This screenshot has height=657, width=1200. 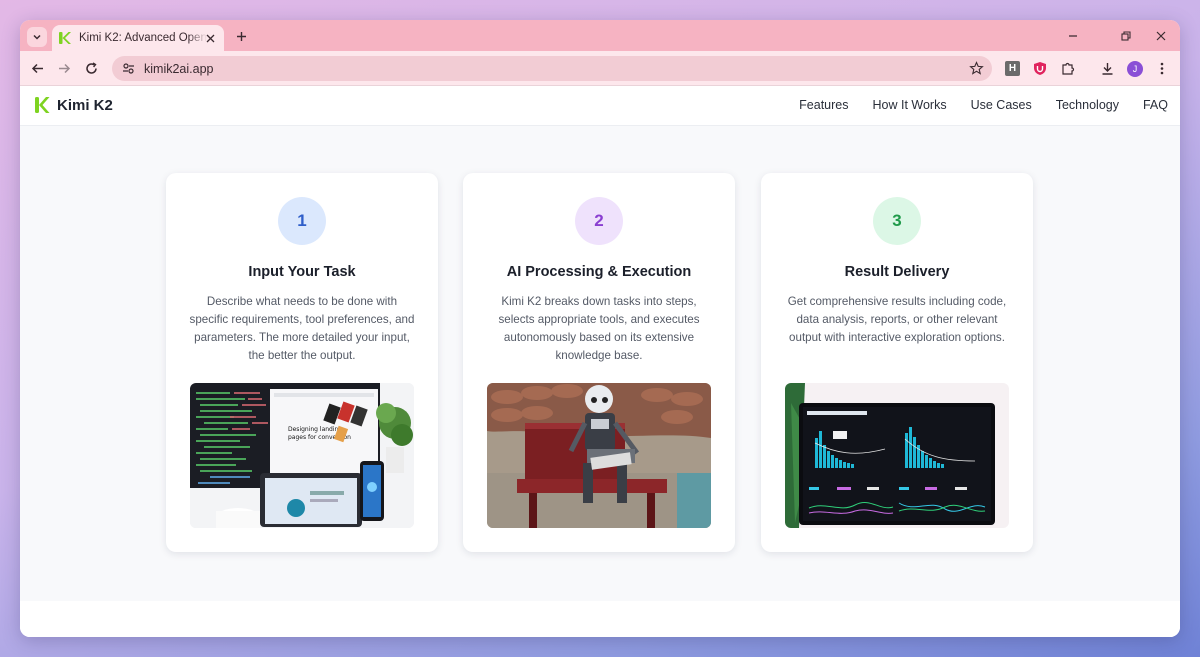 I want to click on back-button, so click(x=37, y=68).